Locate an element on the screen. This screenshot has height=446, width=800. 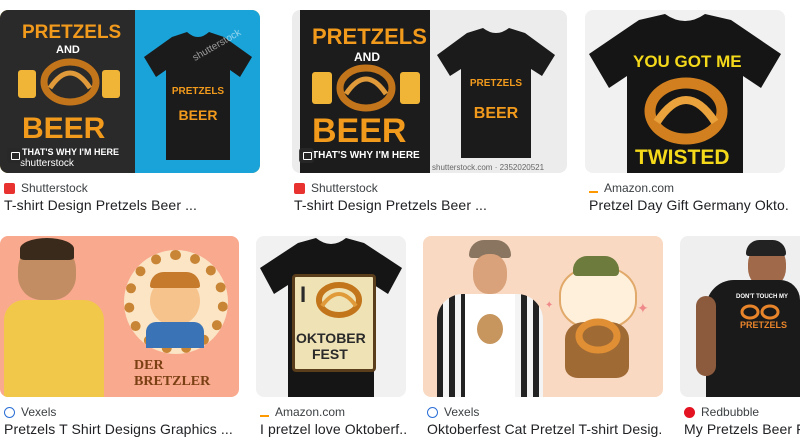
result-thumbnail: YOU GOT ME TWISTED is located at coordinates (685, 91).